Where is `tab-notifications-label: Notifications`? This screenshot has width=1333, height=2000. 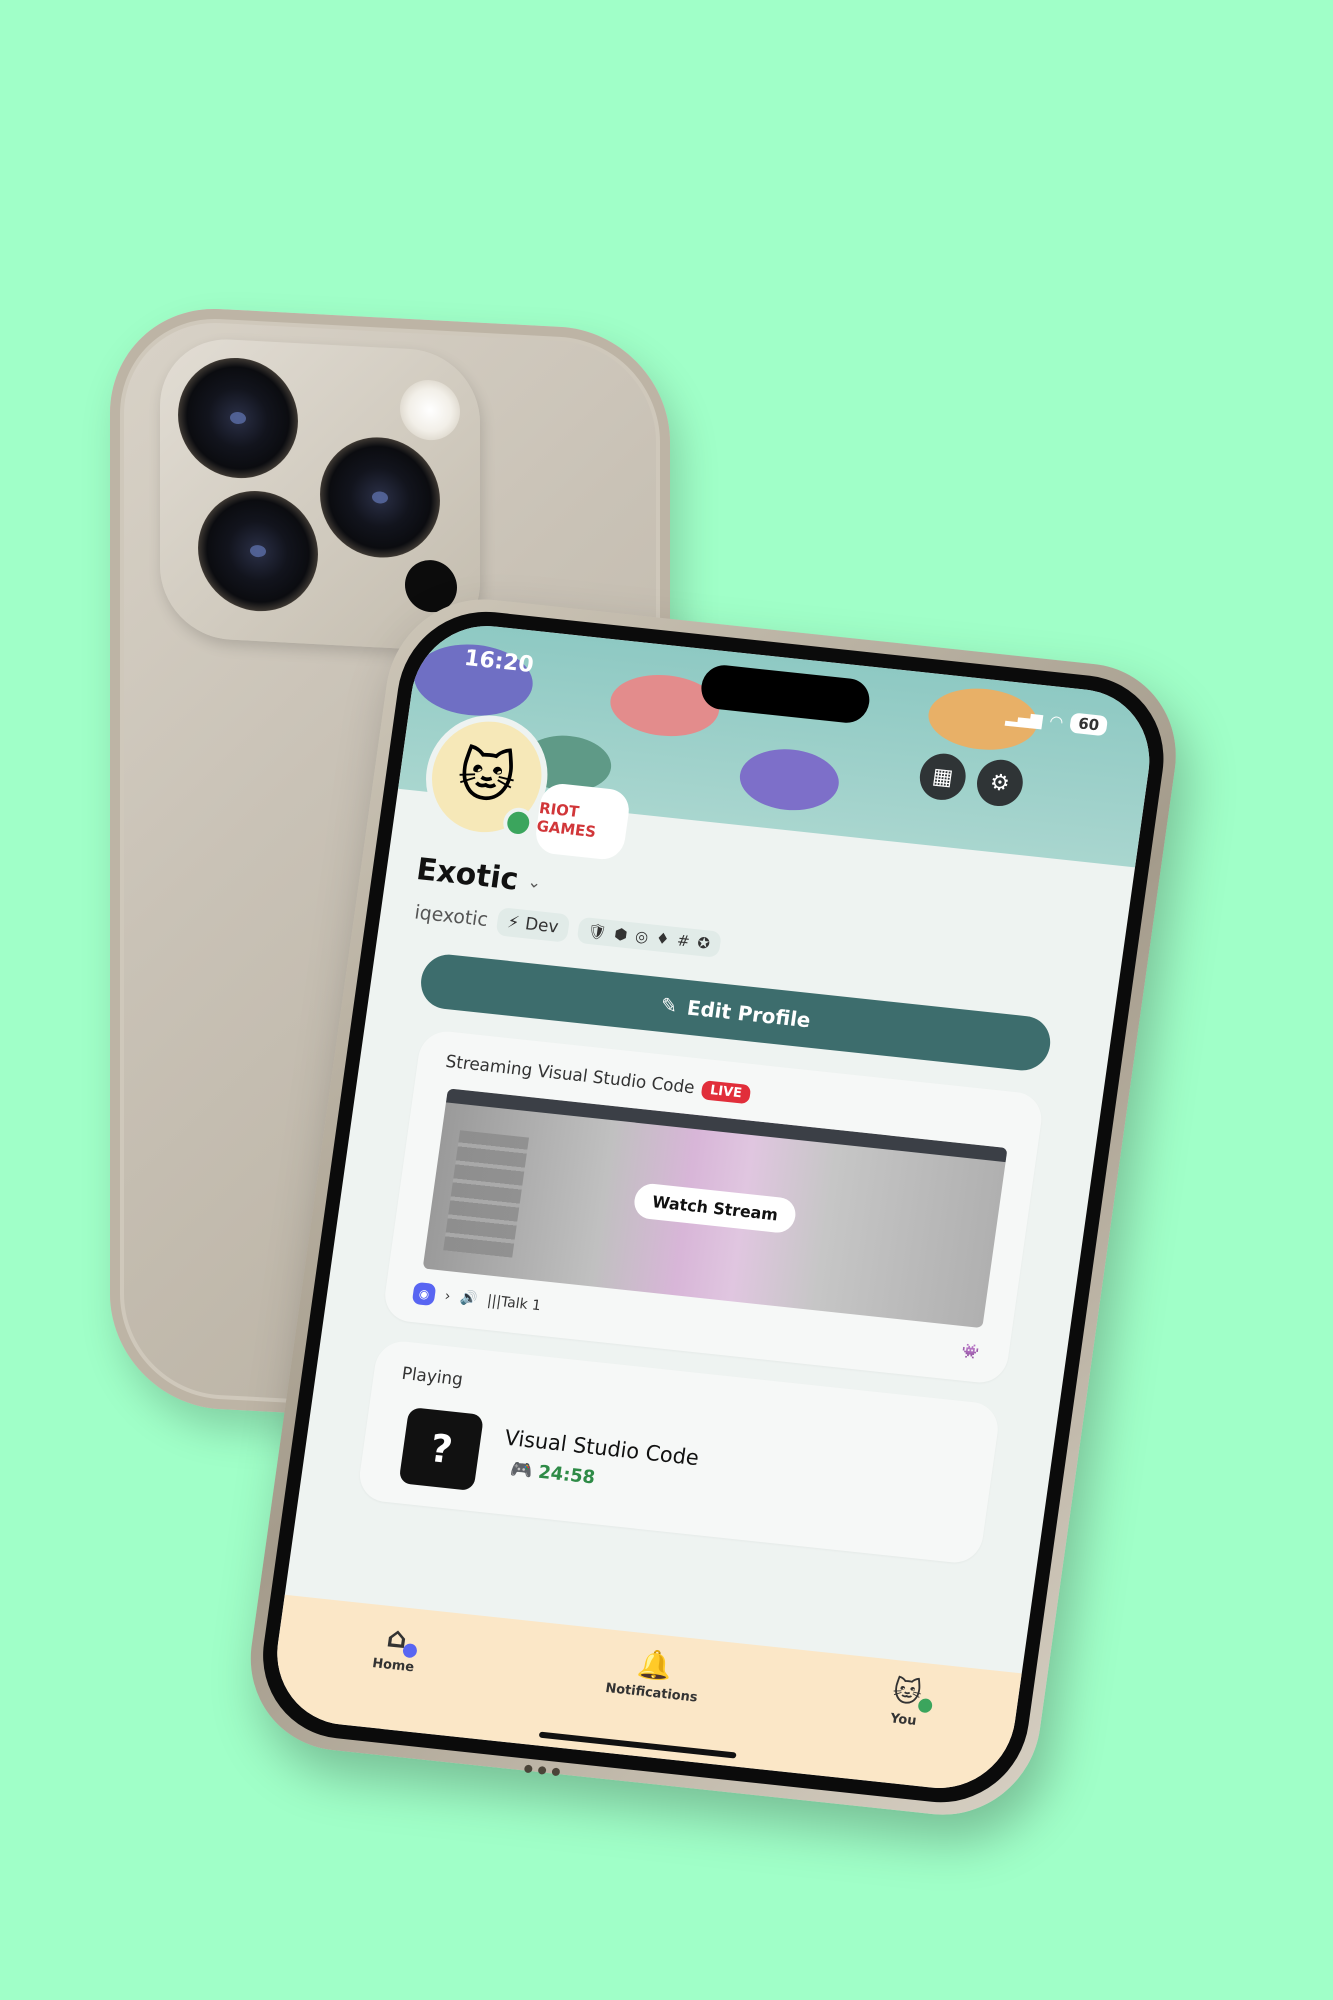 tab-notifications-label: Notifications is located at coordinates (651, 1693).